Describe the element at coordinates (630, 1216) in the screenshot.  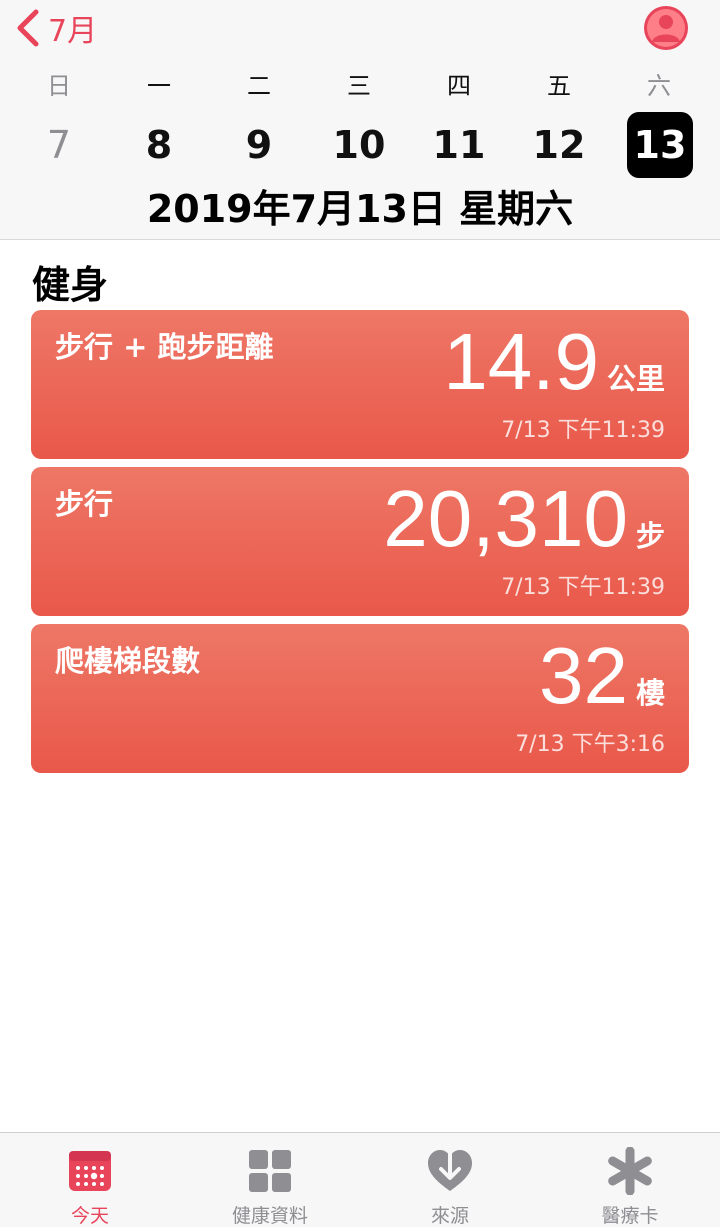
I see `tab-label: 醫療卡` at that location.